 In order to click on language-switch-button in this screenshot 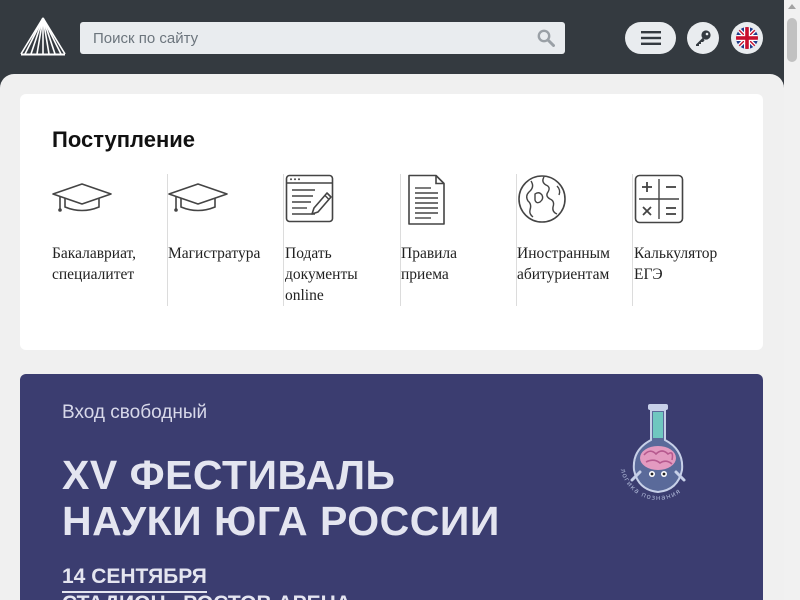, I will do `click(747, 38)`.